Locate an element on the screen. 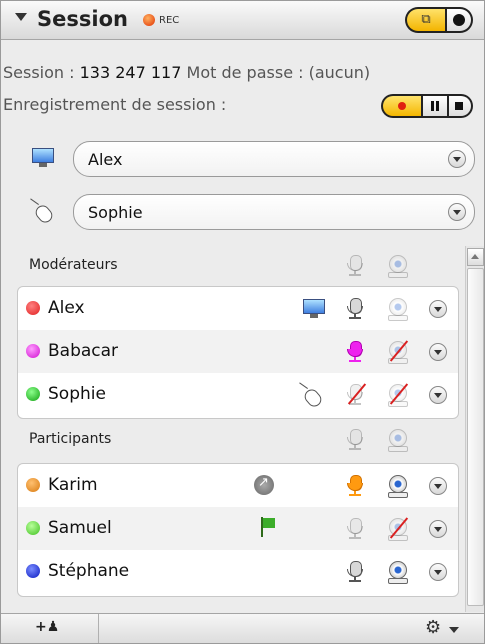 This screenshot has width=485, height=644. recording-controls is located at coordinates (427, 106).